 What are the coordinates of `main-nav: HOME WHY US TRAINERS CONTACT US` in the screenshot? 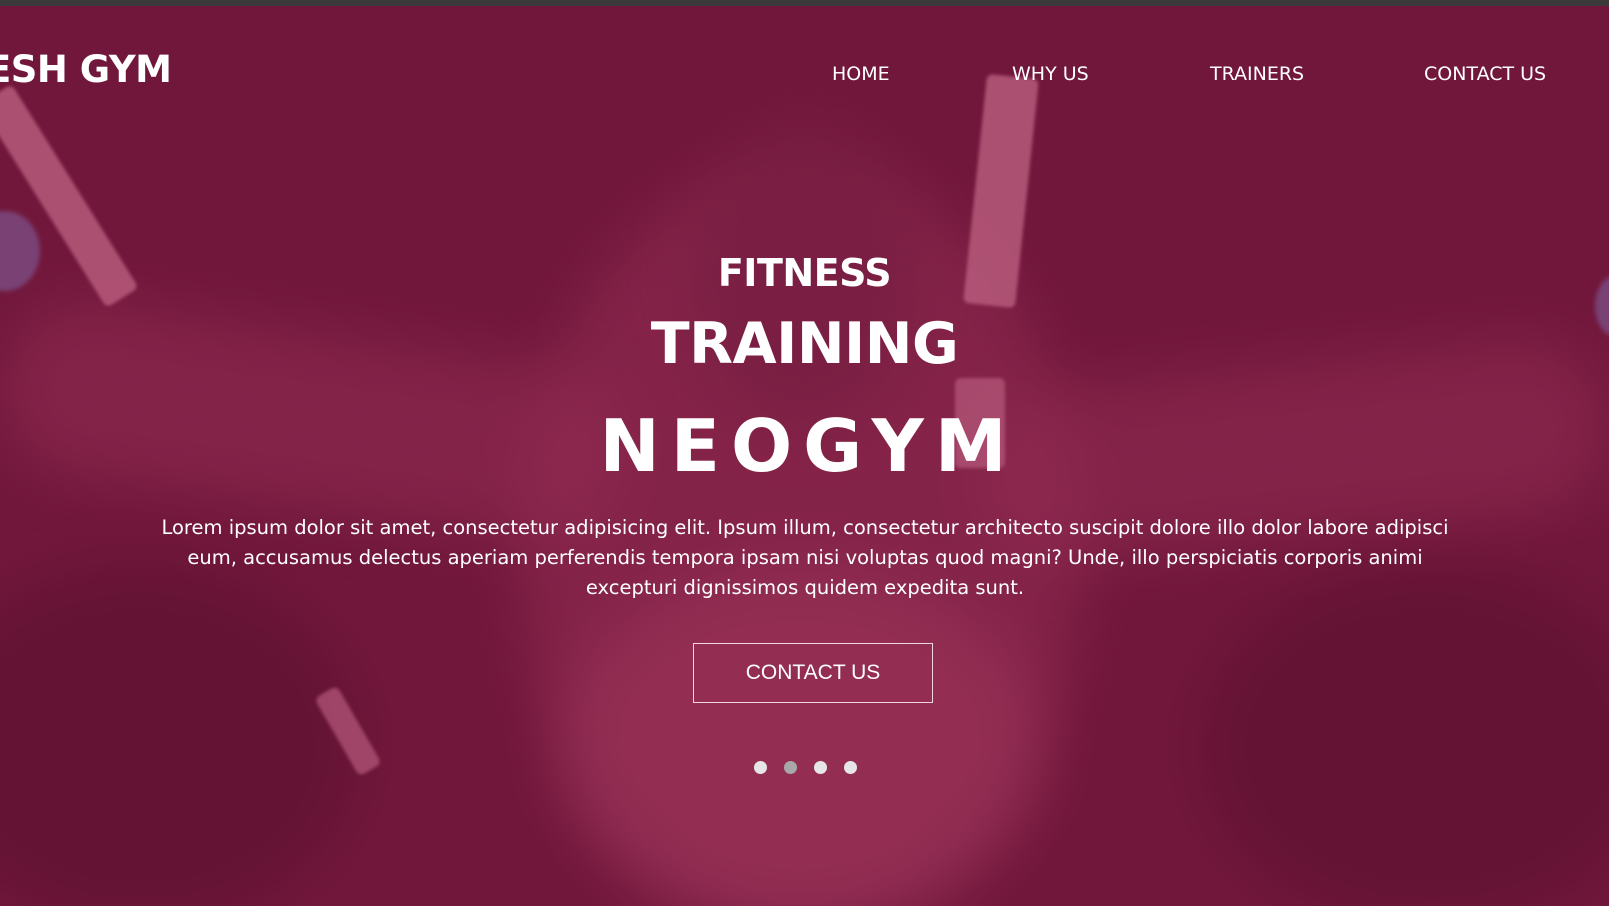 It's located at (804, 78).